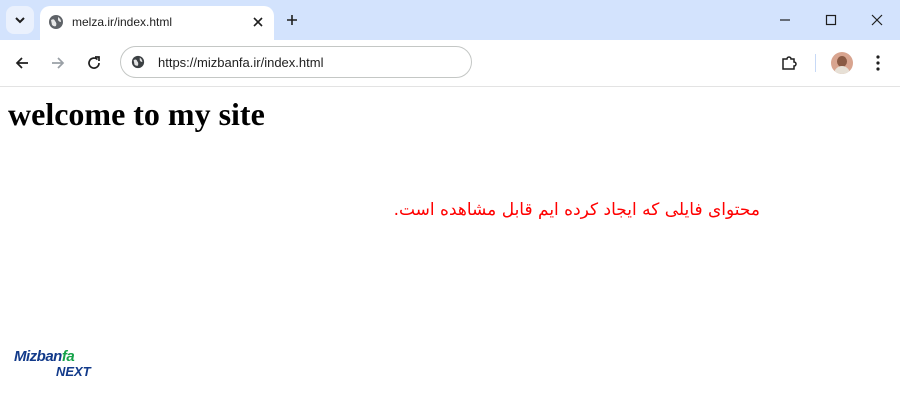  What do you see at coordinates (842, 63) in the screenshot?
I see `avatar` at bounding box center [842, 63].